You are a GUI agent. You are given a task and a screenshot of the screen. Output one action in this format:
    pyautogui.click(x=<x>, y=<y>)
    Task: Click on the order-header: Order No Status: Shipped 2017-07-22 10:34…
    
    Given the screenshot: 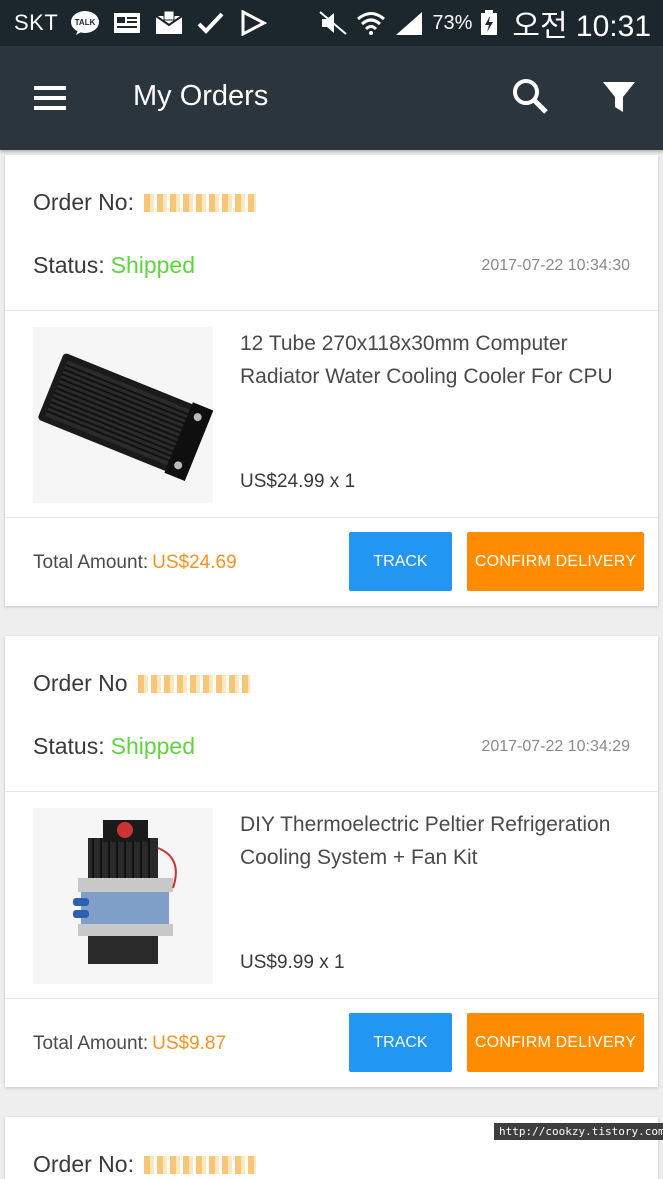 What is the action you would take?
    pyautogui.click(x=331, y=714)
    